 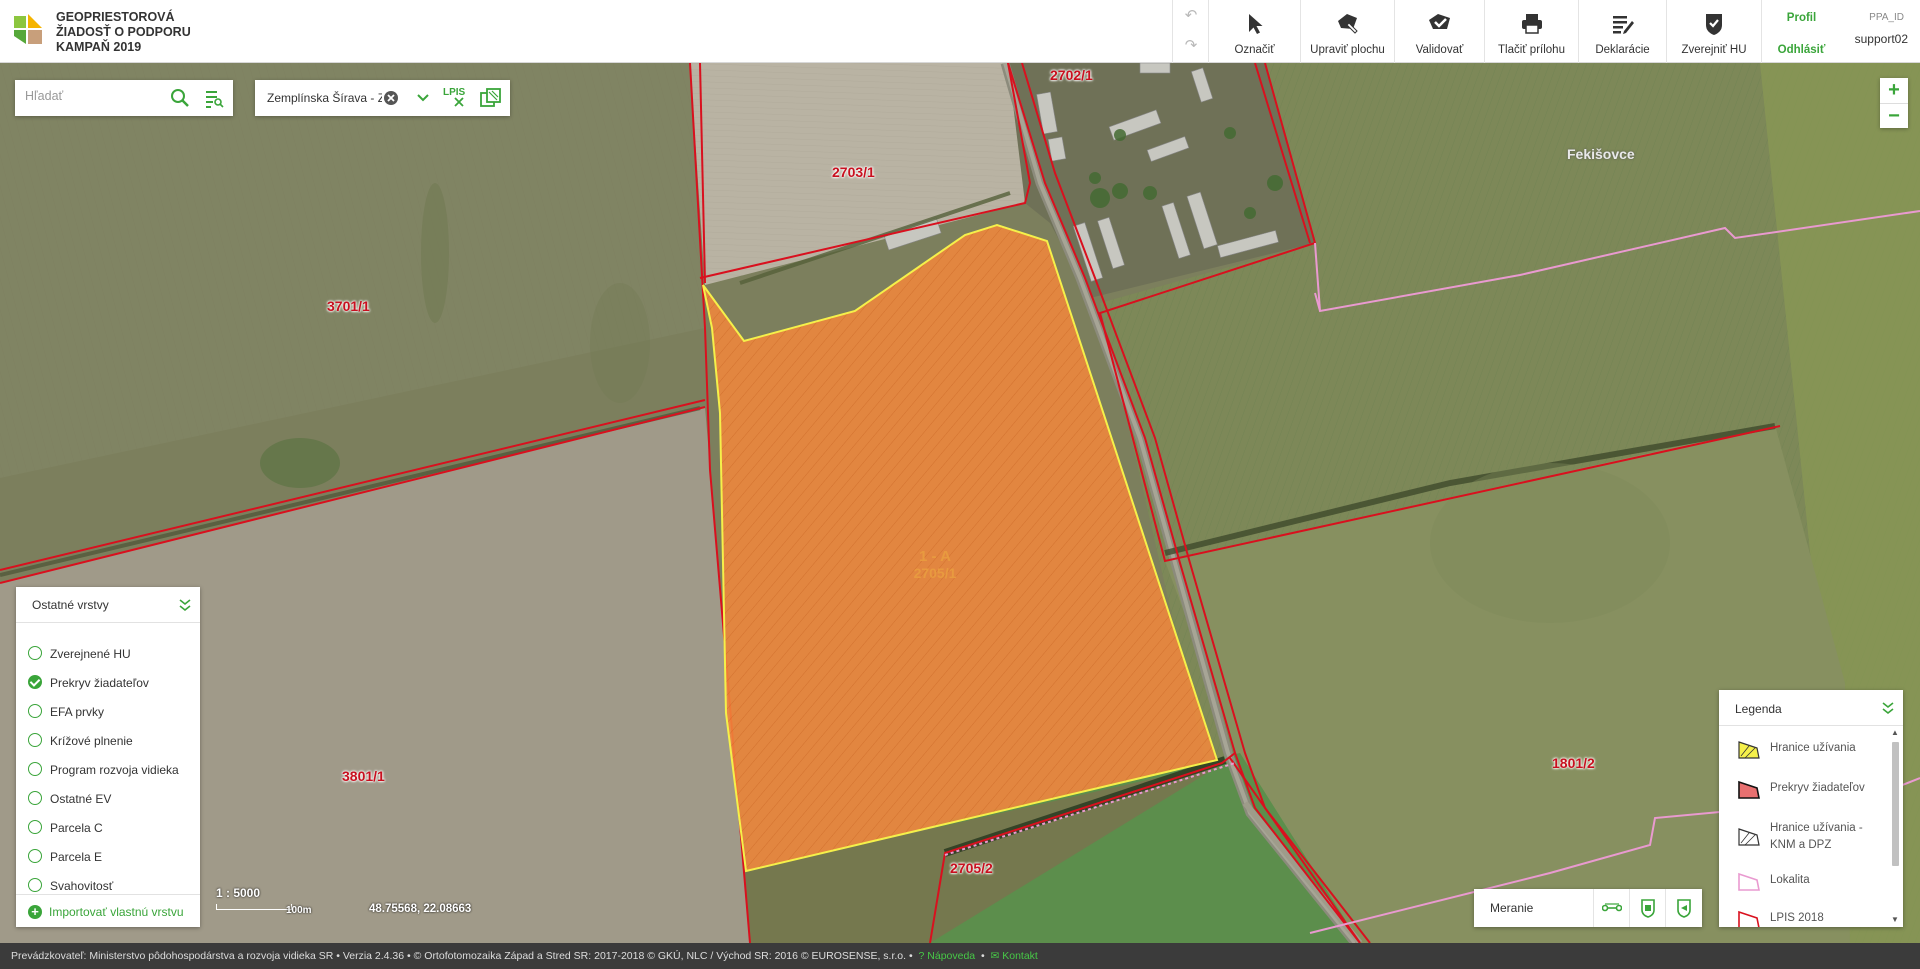 I want to click on layers-panel-header: Ostatné vrstvy, so click(x=108, y=605).